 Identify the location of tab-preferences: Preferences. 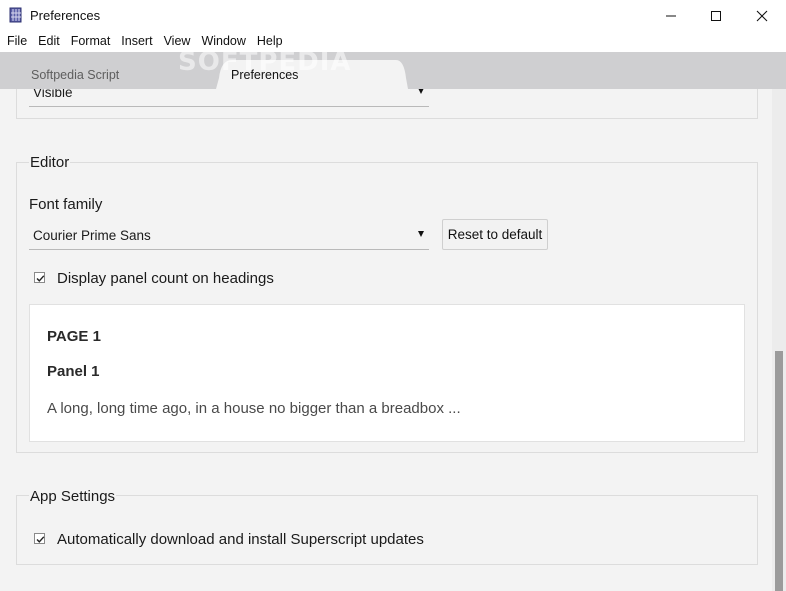
(312, 70).